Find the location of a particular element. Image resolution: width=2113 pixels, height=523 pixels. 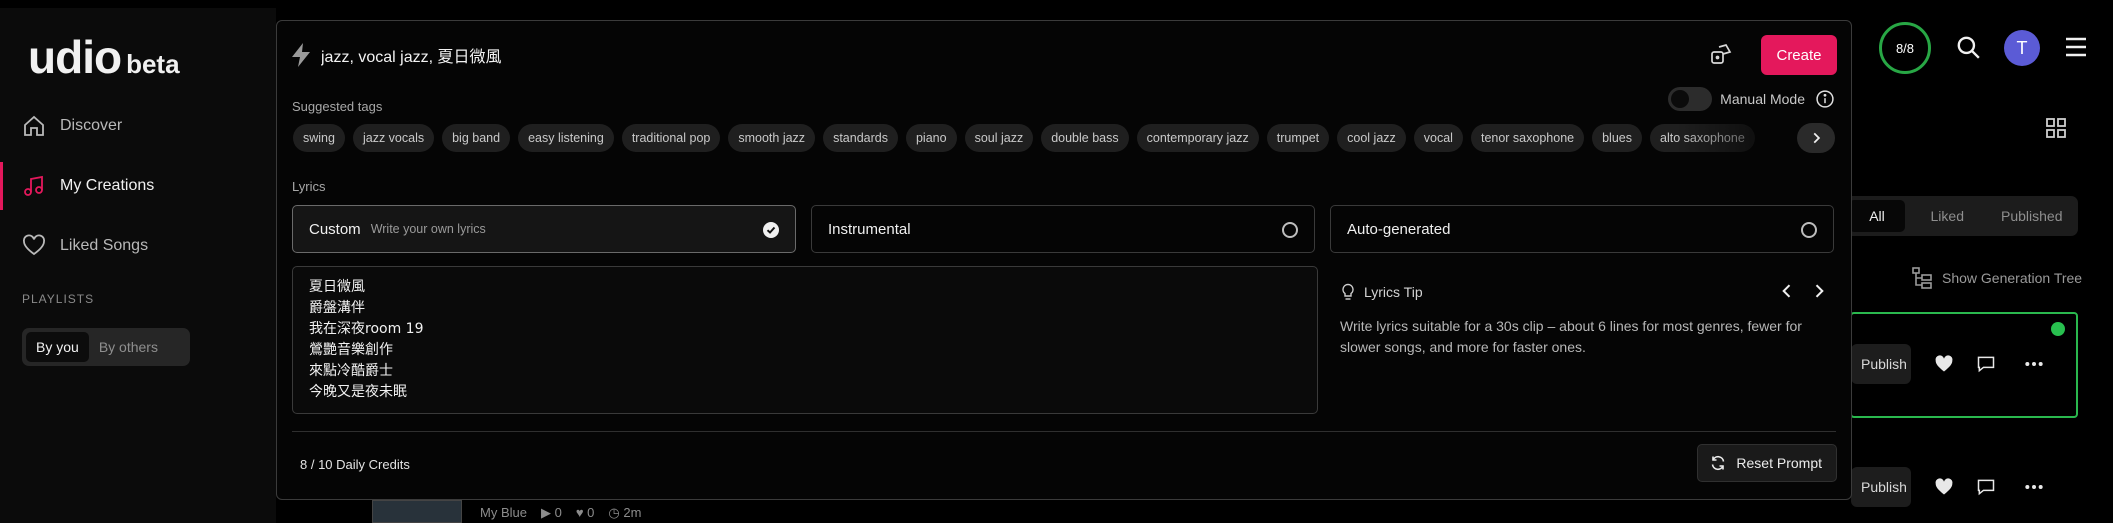

logo-beta: beta is located at coordinates (153, 64).